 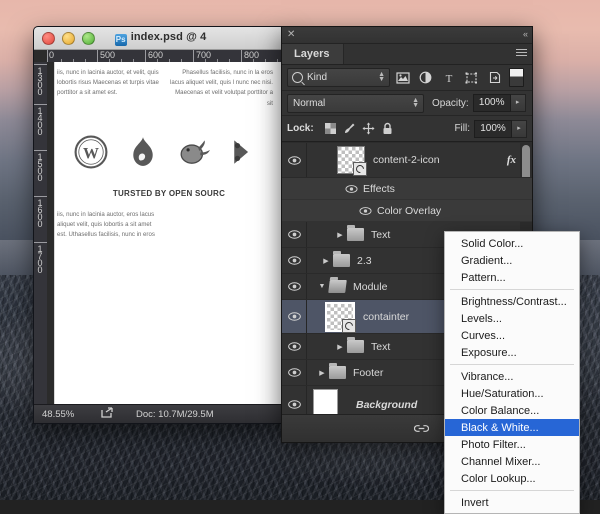 I want to click on lock-all-icon, so click(x=387, y=128).